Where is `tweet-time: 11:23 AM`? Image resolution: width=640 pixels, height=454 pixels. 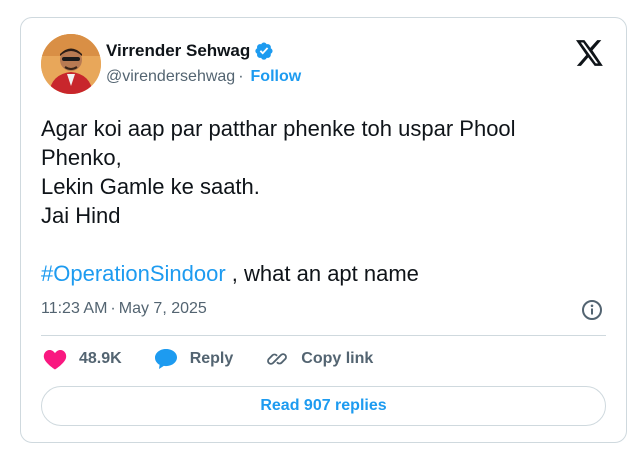
tweet-time: 11:23 AM is located at coordinates (74, 308).